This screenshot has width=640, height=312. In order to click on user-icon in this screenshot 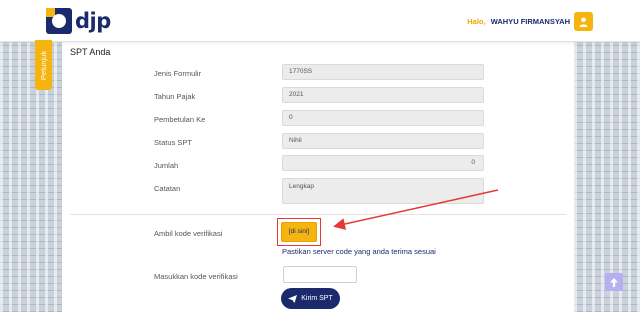, I will do `click(583, 22)`.